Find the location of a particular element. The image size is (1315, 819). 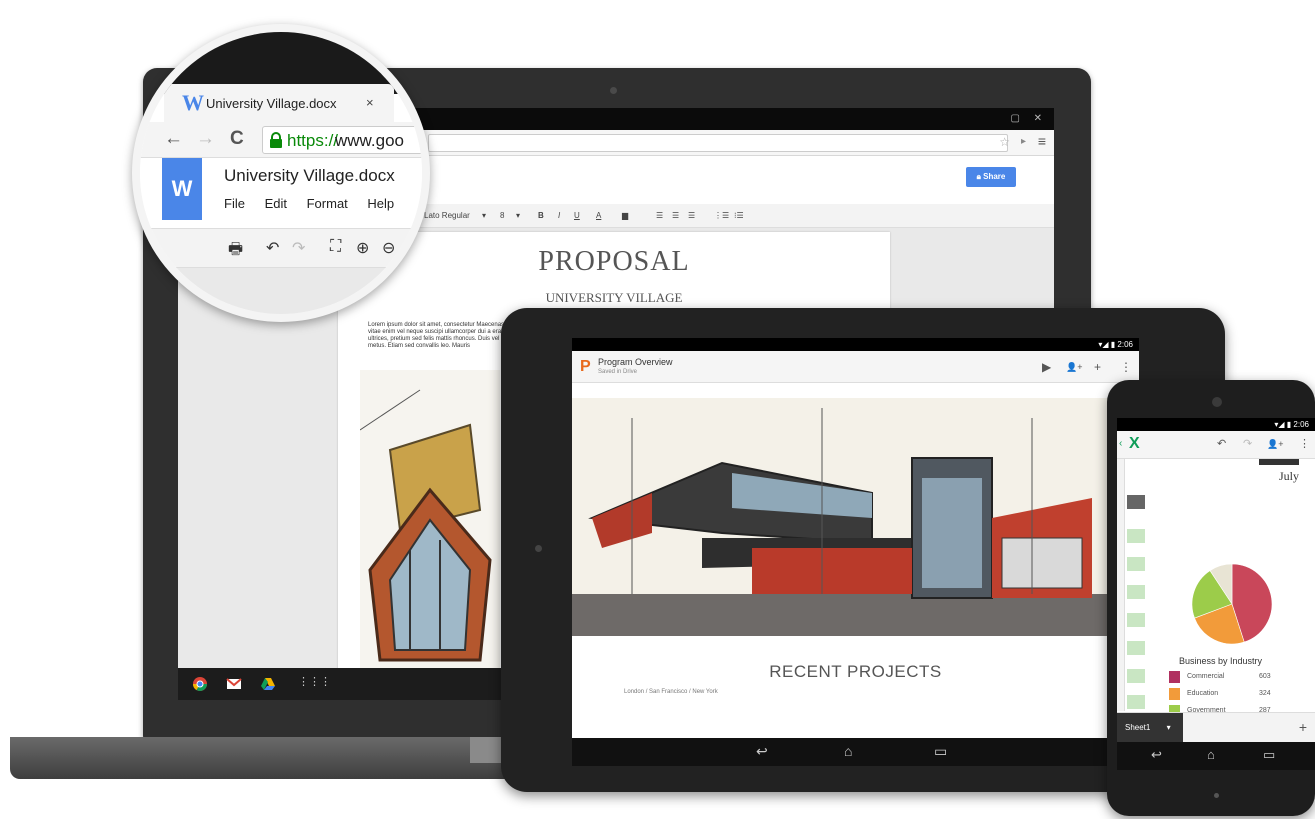

docs-logo-icon: W is located at coordinates (182, 189).